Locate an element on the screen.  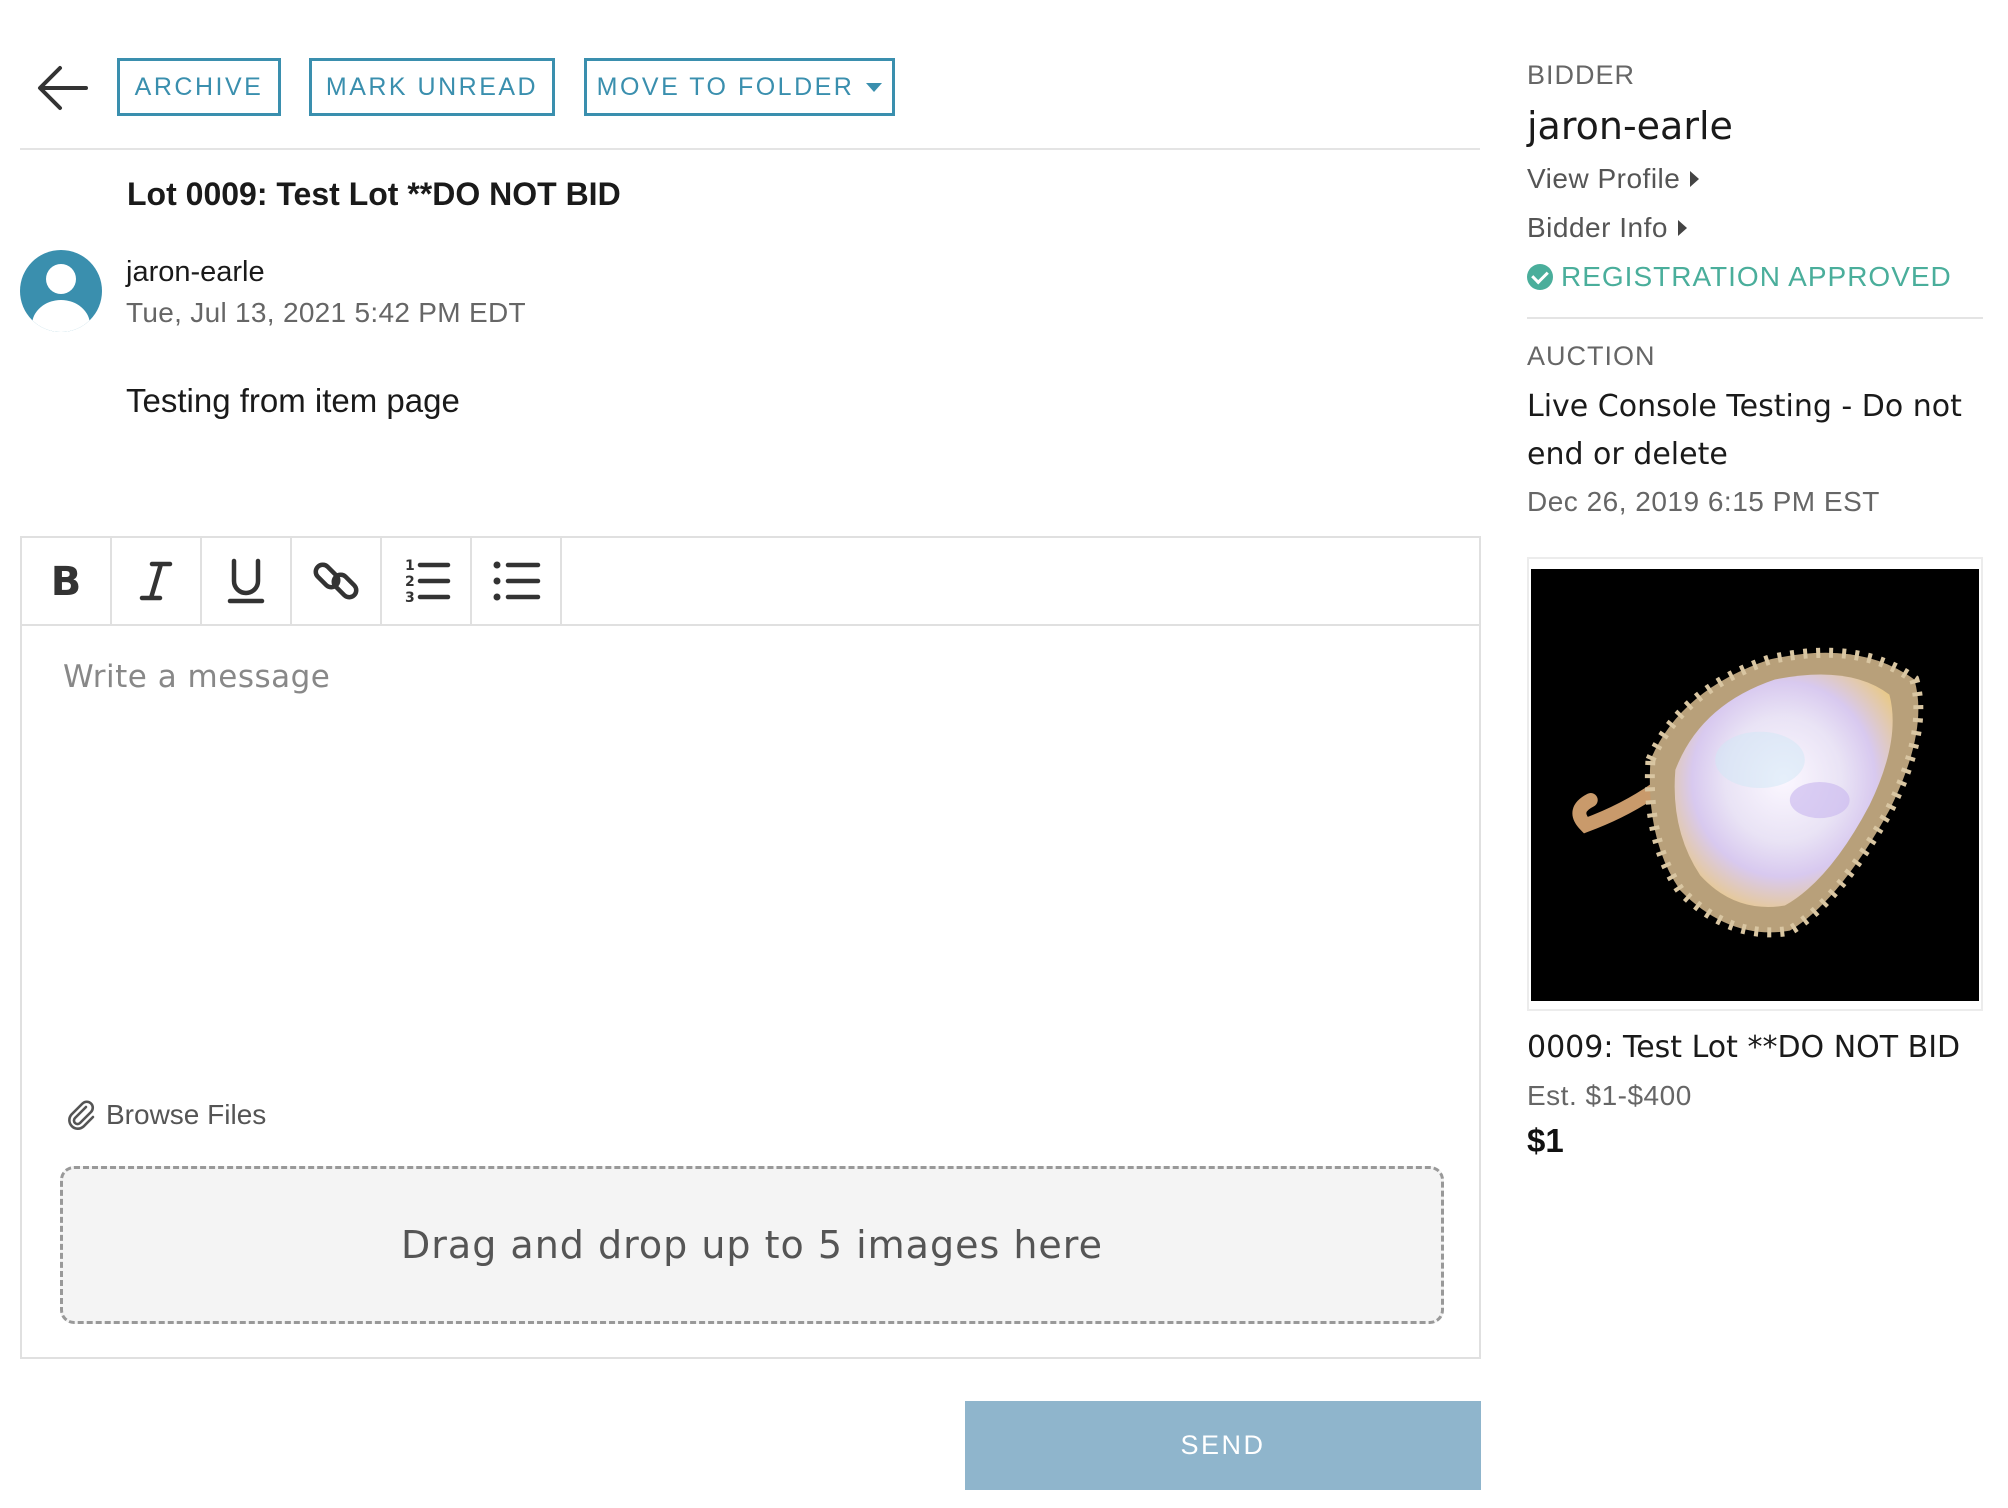
editor-toolbar: B 1 2 3 is located at coordinates (750, 582).